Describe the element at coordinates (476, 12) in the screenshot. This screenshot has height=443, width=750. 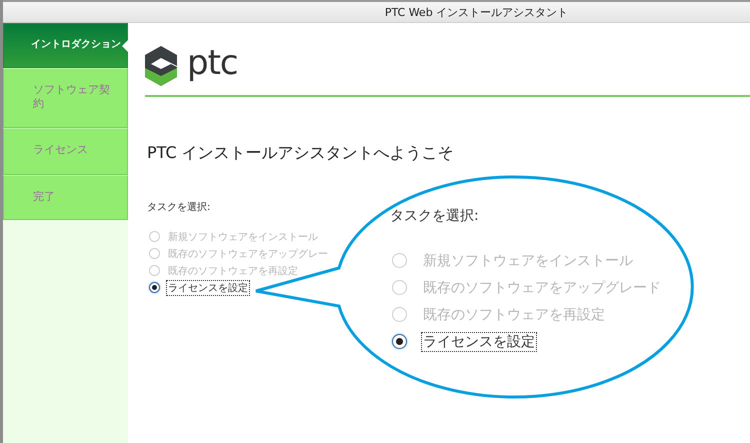
I see `window-title: PTC Web インストールアシスタント` at that location.